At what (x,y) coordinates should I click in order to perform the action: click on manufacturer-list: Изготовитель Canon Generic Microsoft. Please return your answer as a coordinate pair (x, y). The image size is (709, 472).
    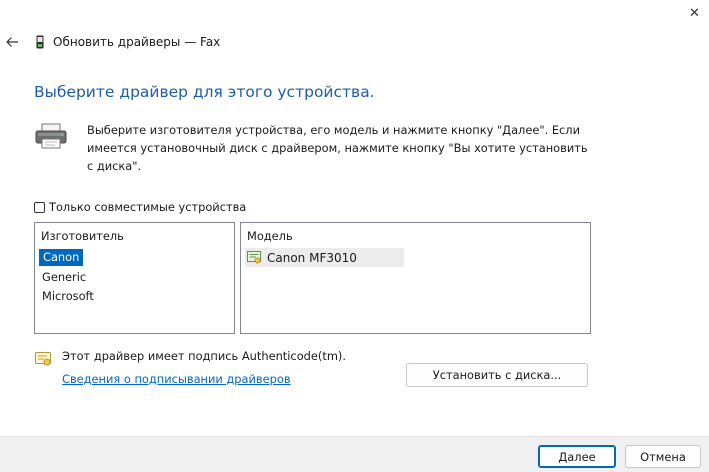
    Looking at the image, I should click on (134, 278).